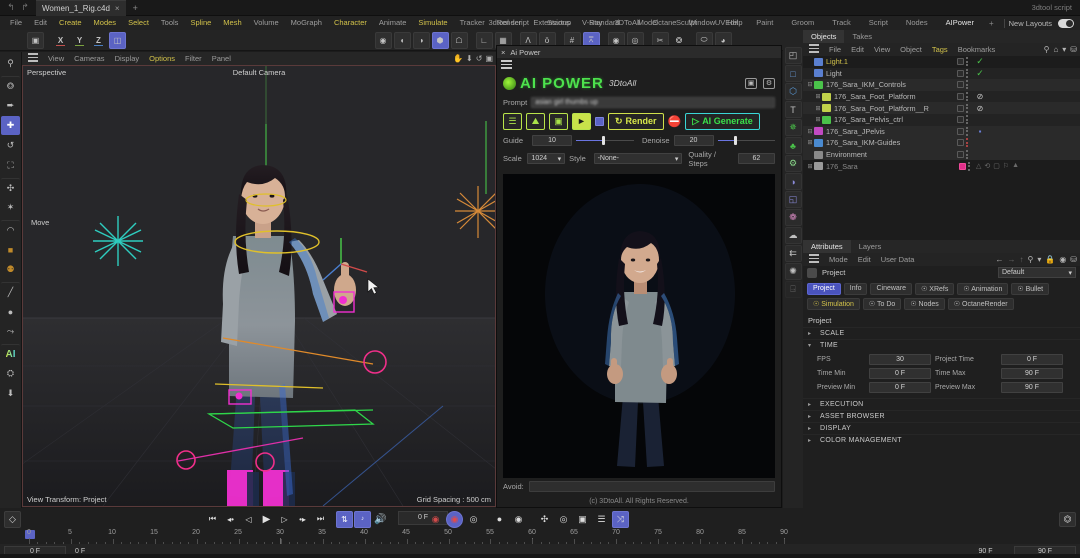 This screenshot has height=558, width=1080. What do you see at coordinates (193, 58) in the screenshot?
I see `viewport-menu-filter: Filter` at bounding box center [193, 58].